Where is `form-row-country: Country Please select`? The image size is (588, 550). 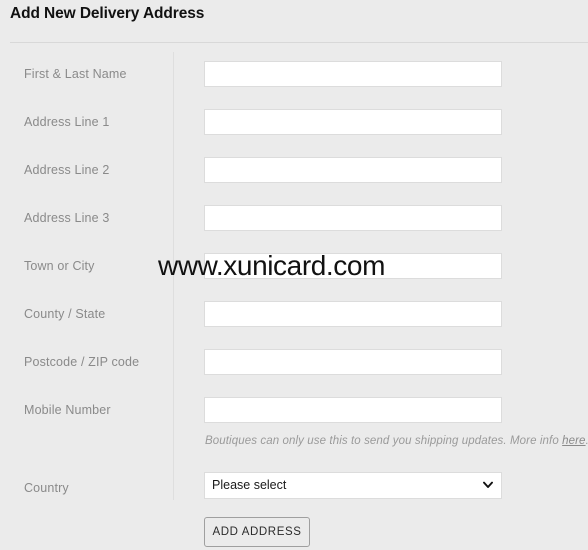 form-row-country: Country Please select is located at coordinates (294, 485).